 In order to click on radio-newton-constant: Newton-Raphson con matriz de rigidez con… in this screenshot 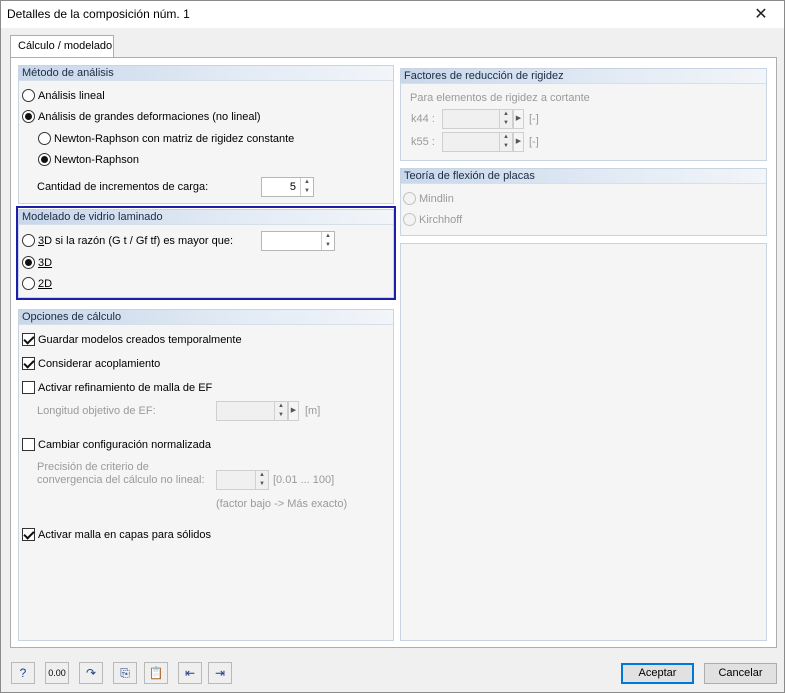, I will do `click(166, 138)`.